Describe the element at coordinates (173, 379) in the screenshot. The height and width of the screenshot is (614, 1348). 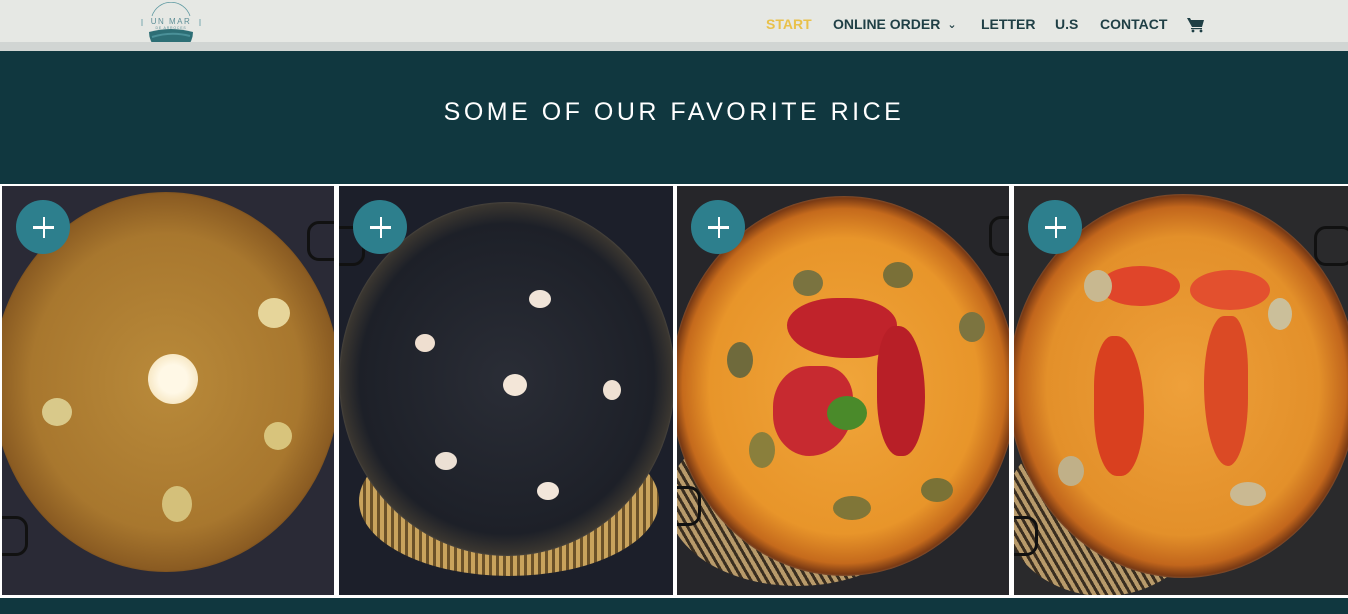
I see `garlic-bulb` at that location.